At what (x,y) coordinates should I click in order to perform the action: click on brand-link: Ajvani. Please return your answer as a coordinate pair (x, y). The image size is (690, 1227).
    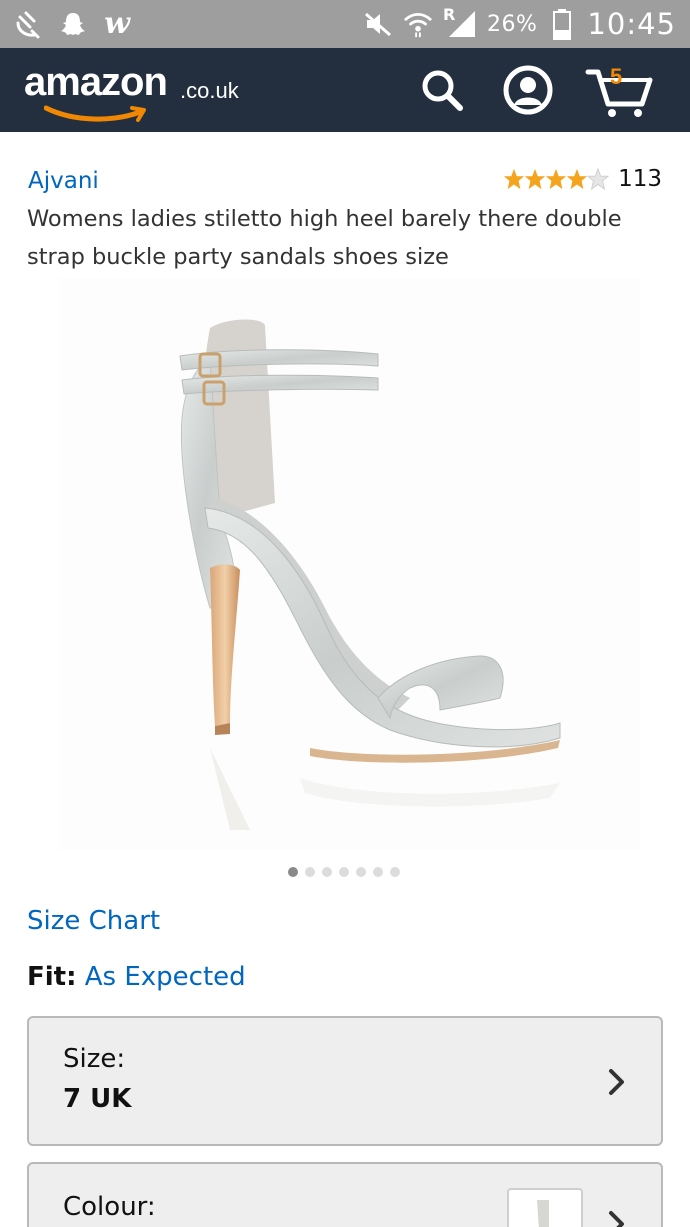
    Looking at the image, I should click on (63, 181).